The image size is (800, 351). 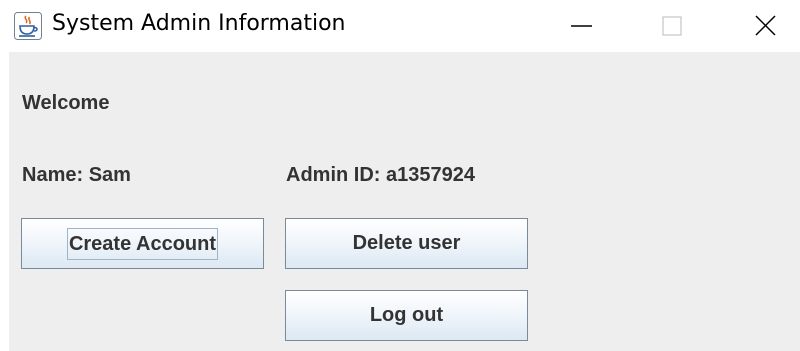 What do you see at coordinates (406, 315) in the screenshot?
I see `log-out-button: Log out` at bounding box center [406, 315].